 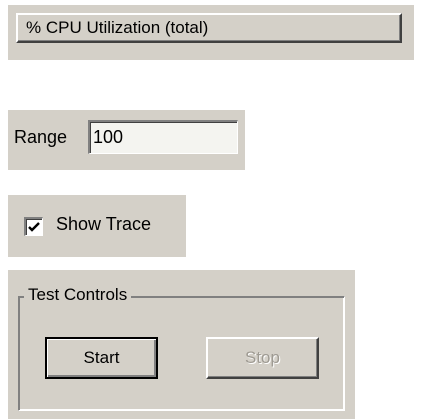 I want to click on counter-panel: % CPU Utilization (total), so click(x=211, y=32).